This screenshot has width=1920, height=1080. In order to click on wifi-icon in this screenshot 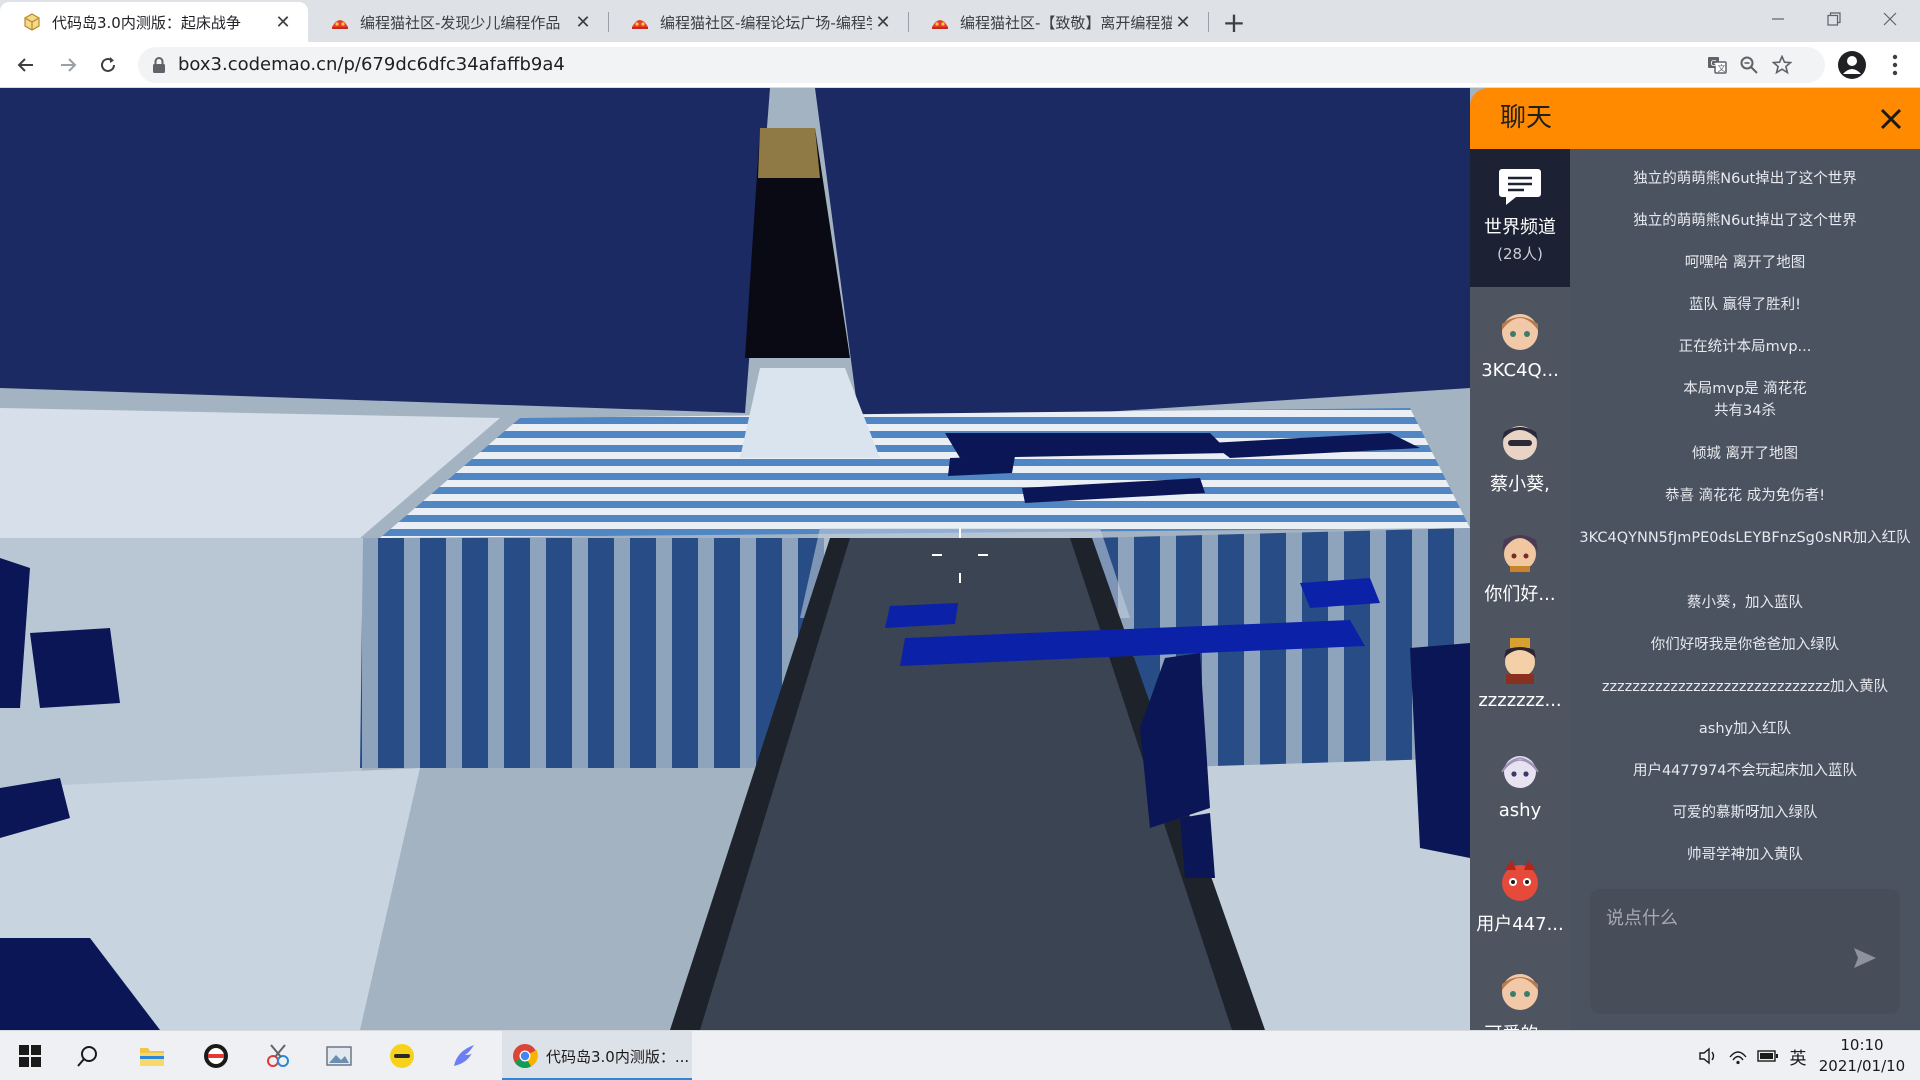, I will do `click(1738, 1056)`.